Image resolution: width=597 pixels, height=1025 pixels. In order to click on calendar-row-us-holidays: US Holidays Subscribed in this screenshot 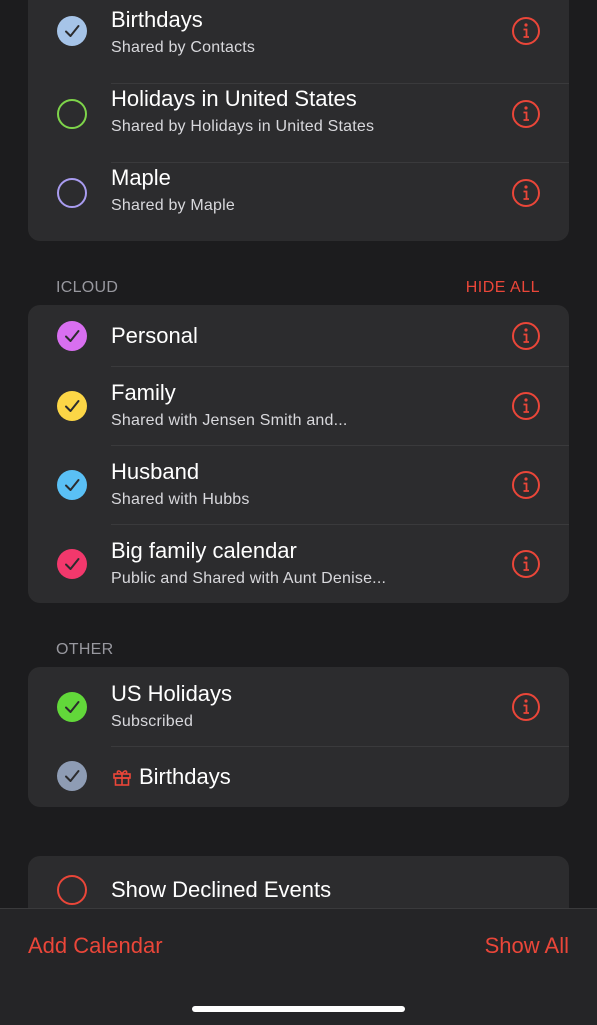, I will do `click(298, 706)`.